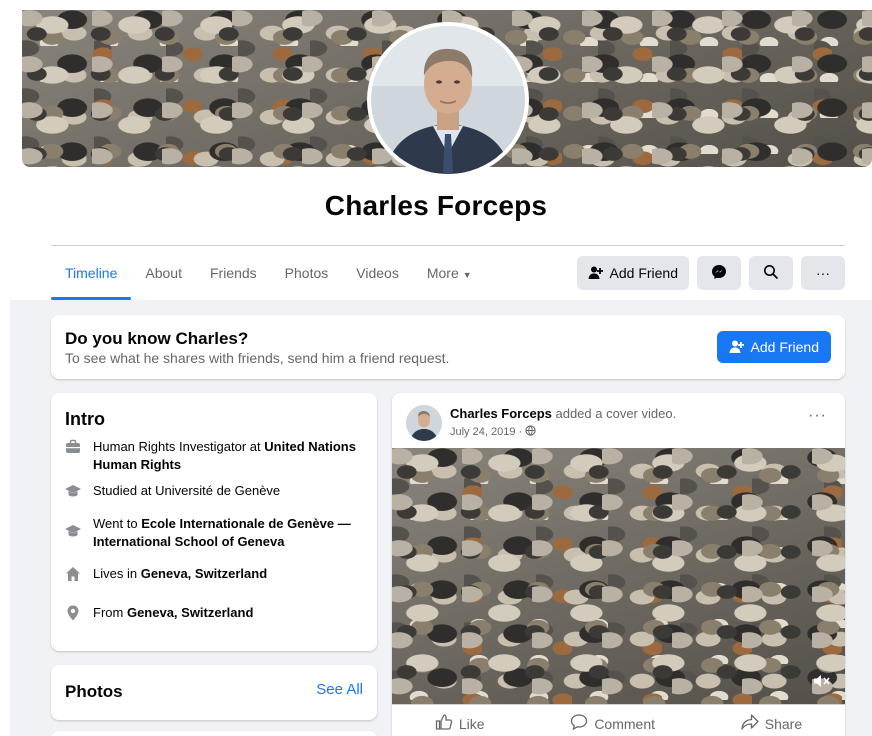 This screenshot has height=736, width=872. What do you see at coordinates (73, 574) in the screenshot?
I see `home-icon` at bounding box center [73, 574].